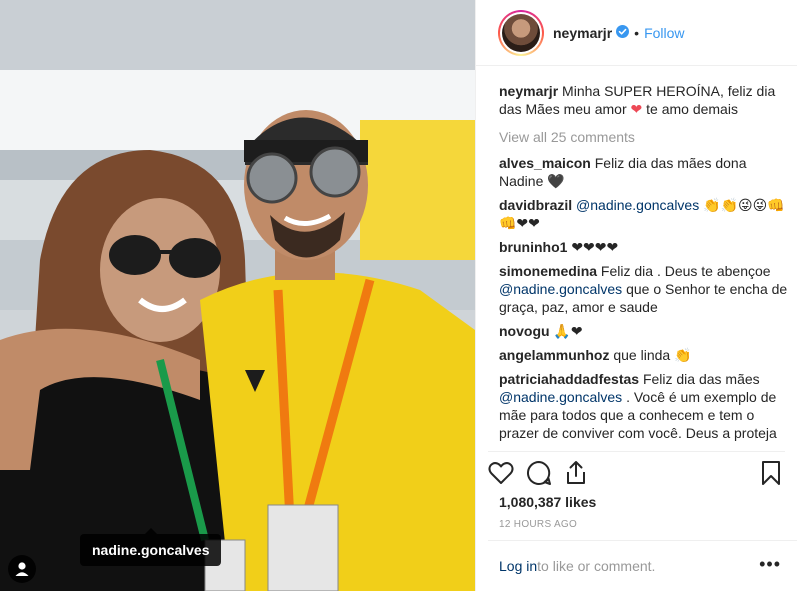  I want to click on comment-username: bruninho1, so click(533, 247).